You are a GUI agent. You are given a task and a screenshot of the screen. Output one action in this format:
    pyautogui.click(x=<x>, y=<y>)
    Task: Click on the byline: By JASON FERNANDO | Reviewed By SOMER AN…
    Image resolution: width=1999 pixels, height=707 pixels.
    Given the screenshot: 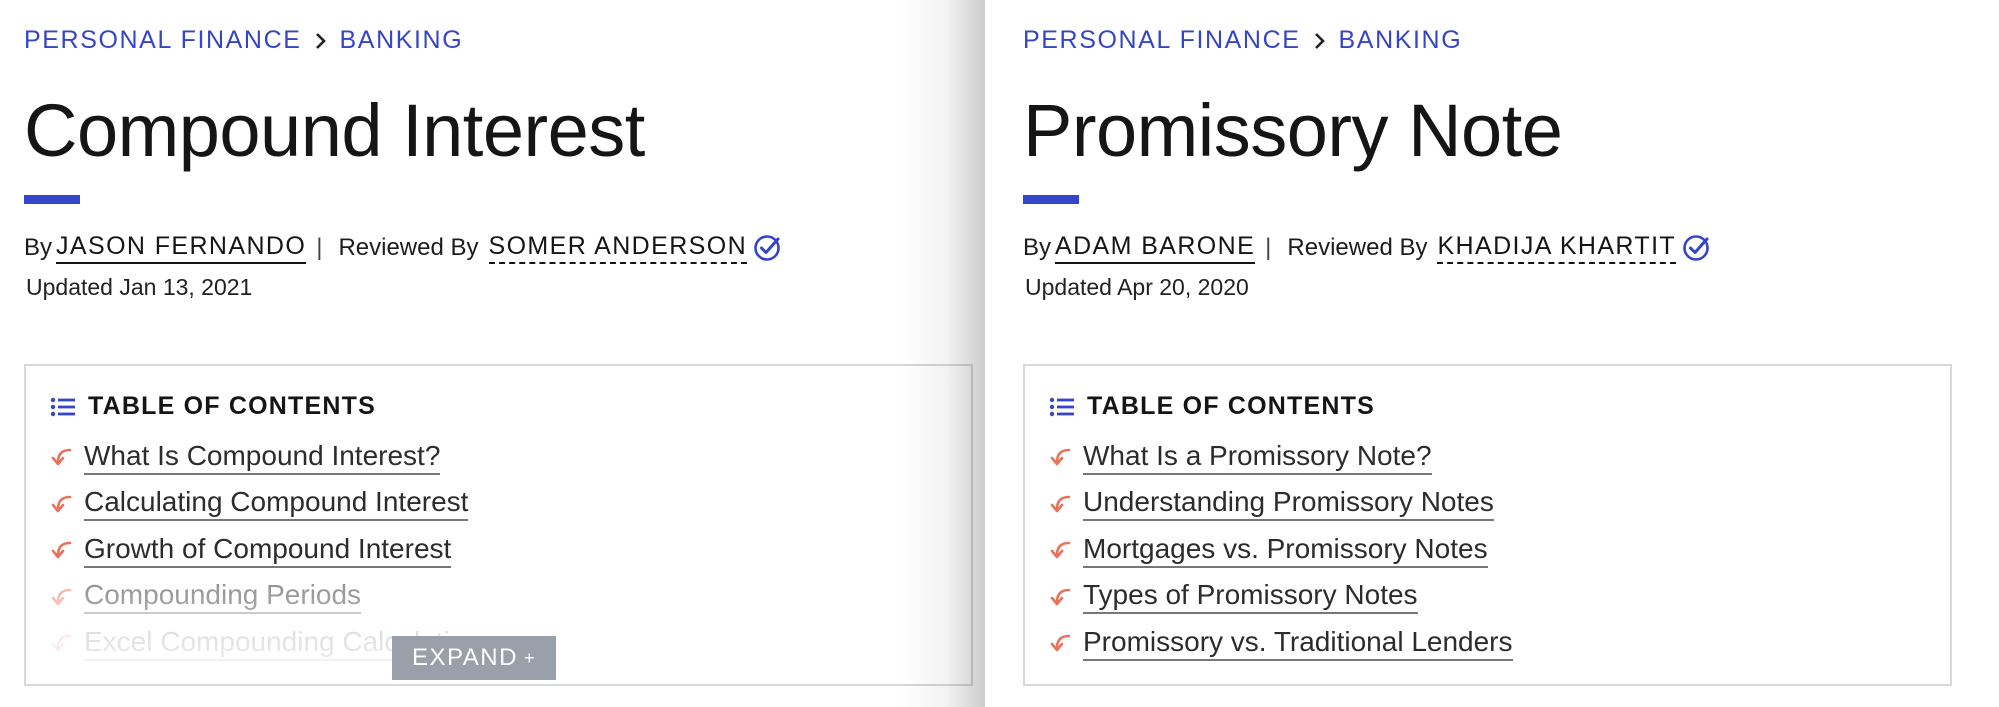 What is the action you would take?
    pyautogui.click(x=403, y=248)
    